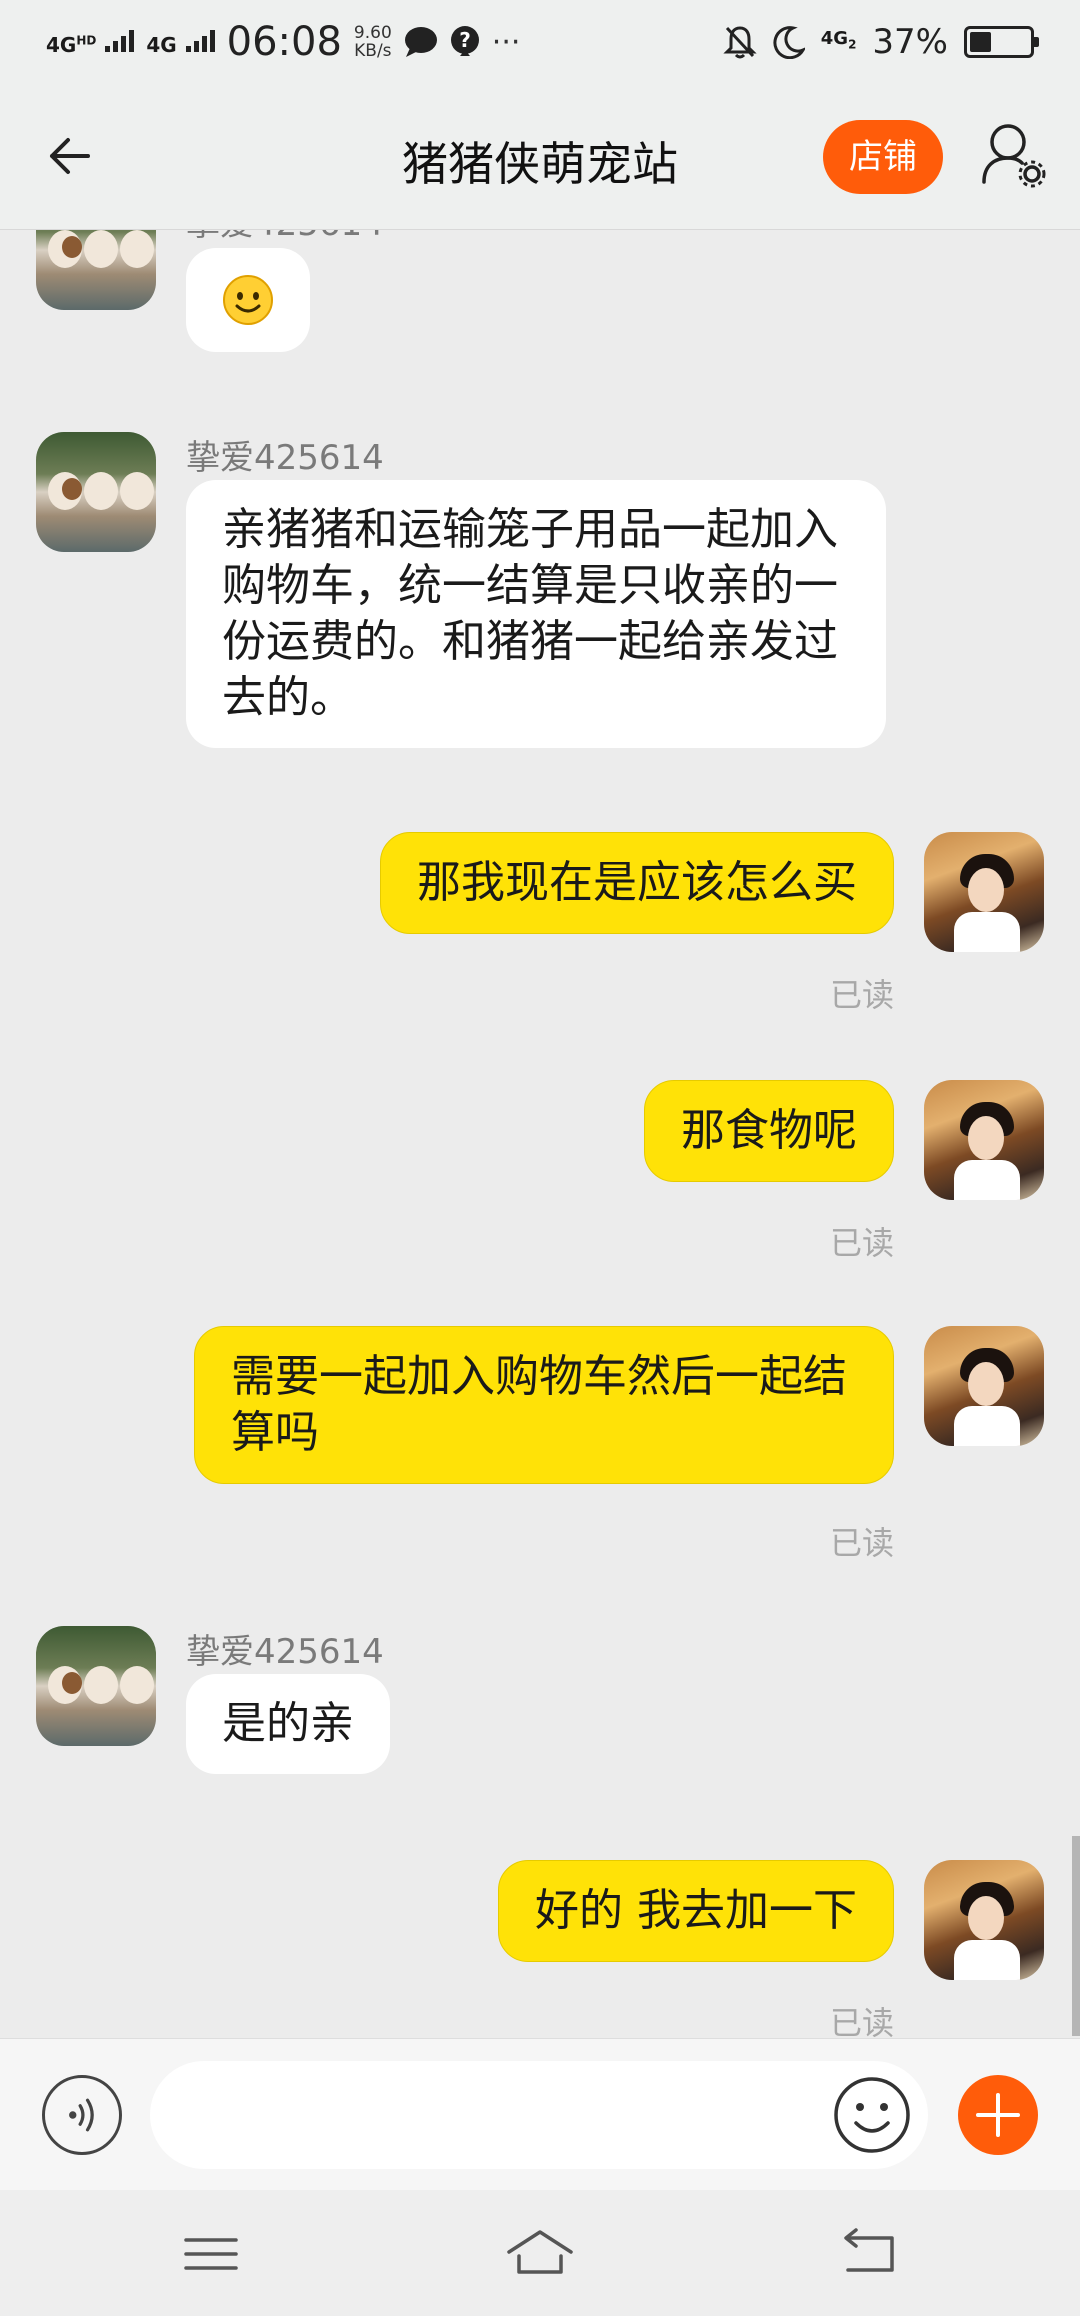 This screenshot has height=2316, width=1080. Describe the element at coordinates (789, 42) in the screenshot. I see `moon-icon` at that location.